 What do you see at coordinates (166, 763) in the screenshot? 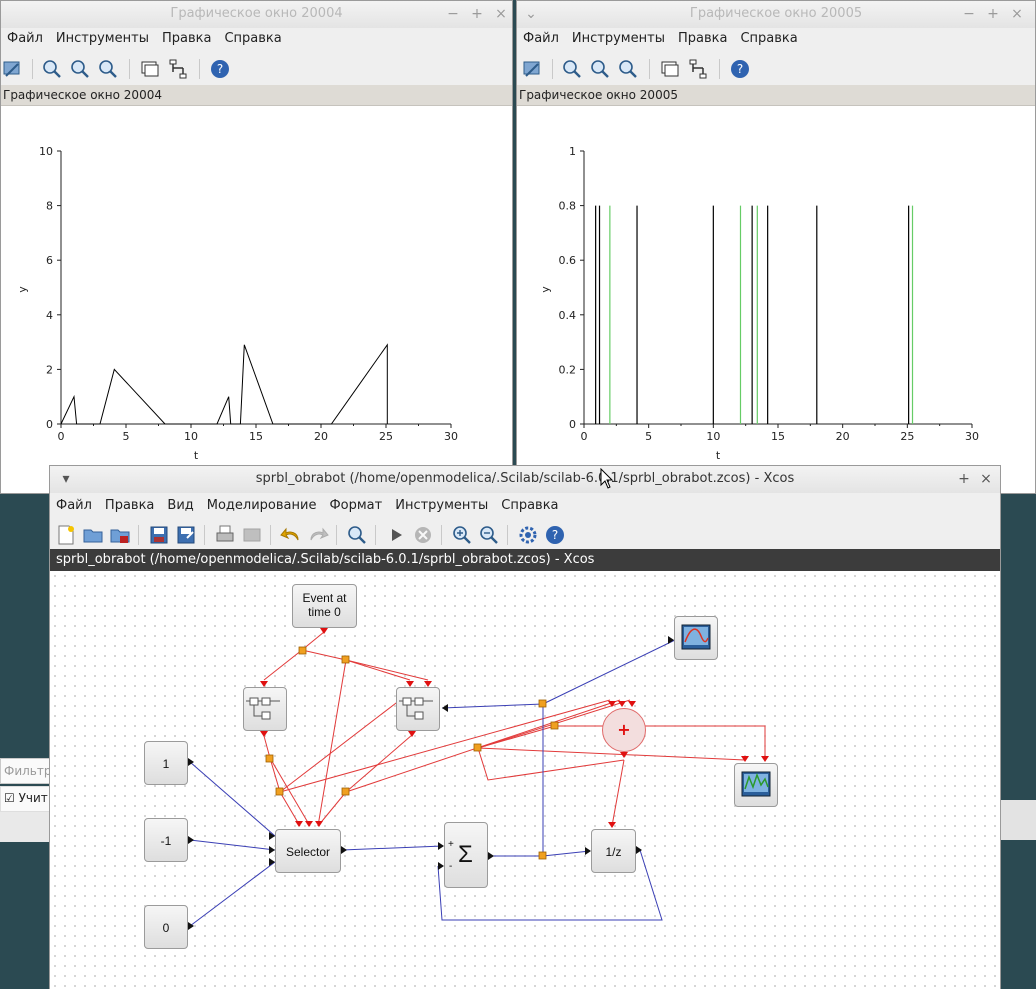
I see `constant-1-block: 1` at bounding box center [166, 763].